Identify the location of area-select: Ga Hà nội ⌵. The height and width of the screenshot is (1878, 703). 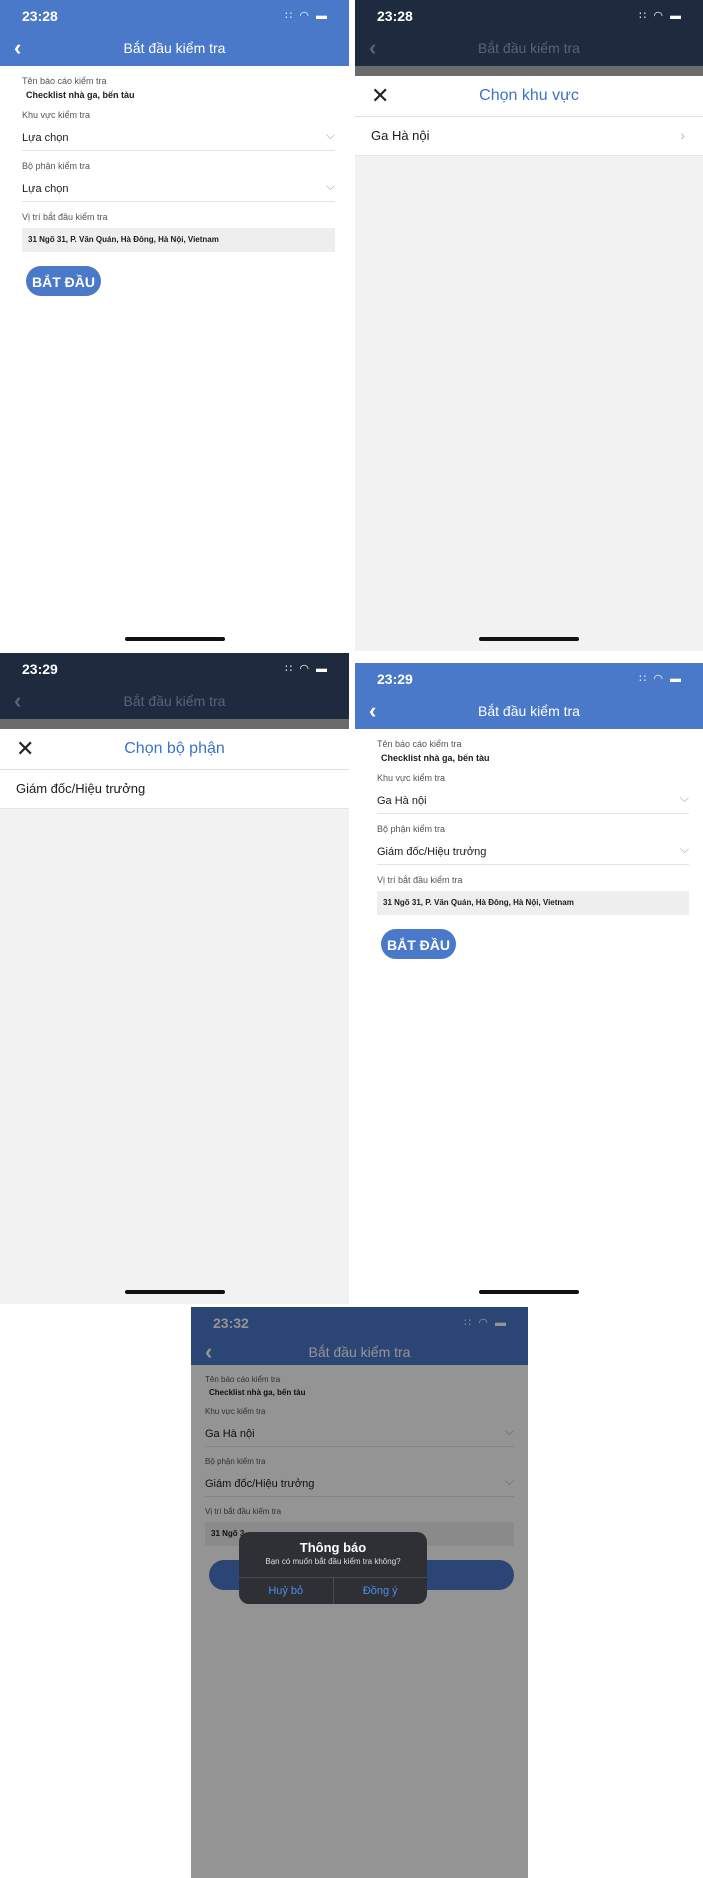
(533, 801).